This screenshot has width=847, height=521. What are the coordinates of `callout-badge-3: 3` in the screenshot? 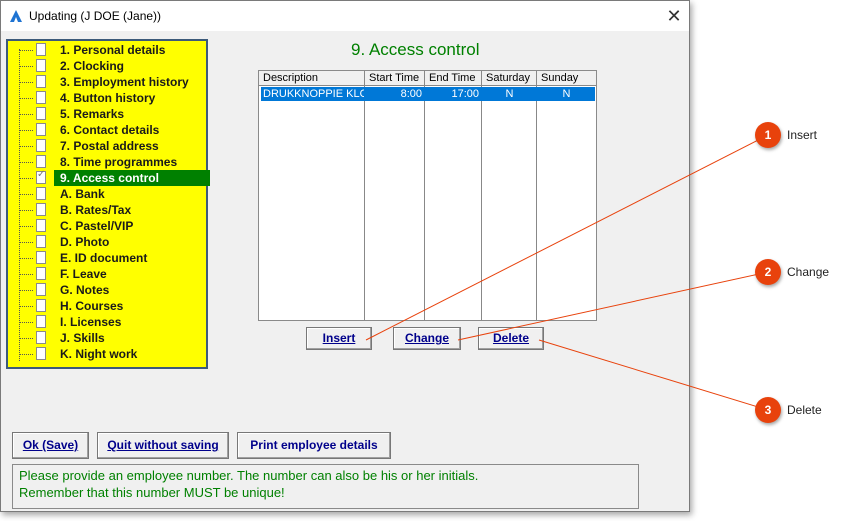 It's located at (768, 410).